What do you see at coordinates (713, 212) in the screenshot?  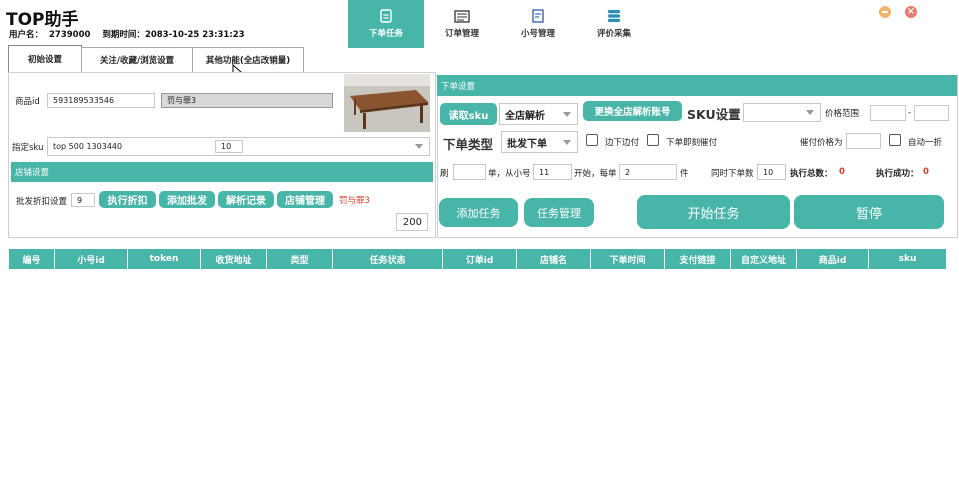 I see `start-task-button: 开始任务` at bounding box center [713, 212].